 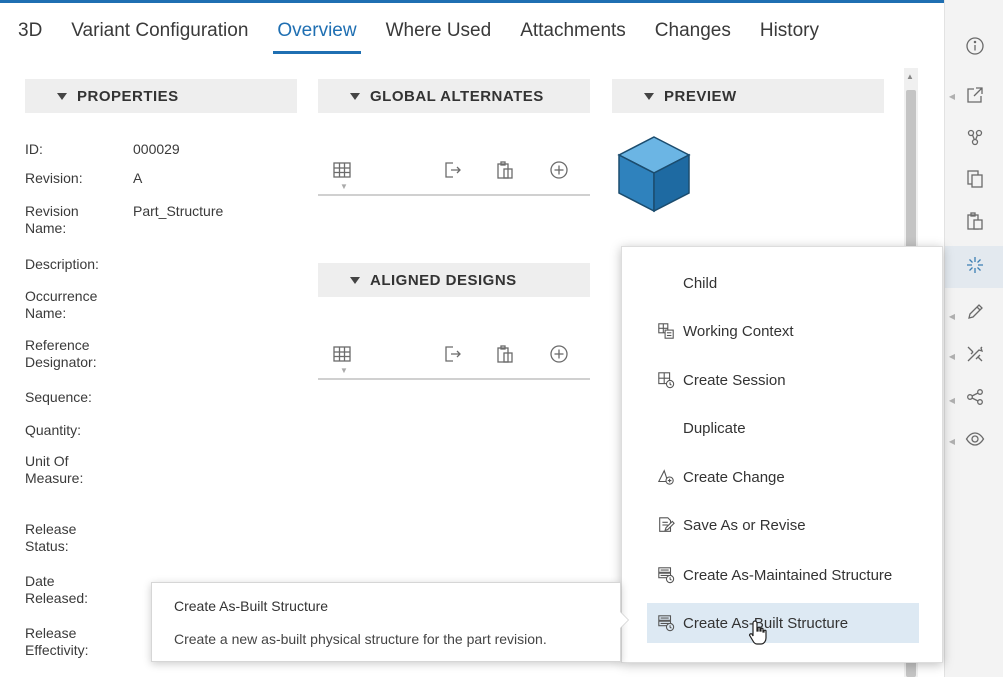 What do you see at coordinates (759, 635) in the screenshot?
I see `hand-cursor-icon` at bounding box center [759, 635].